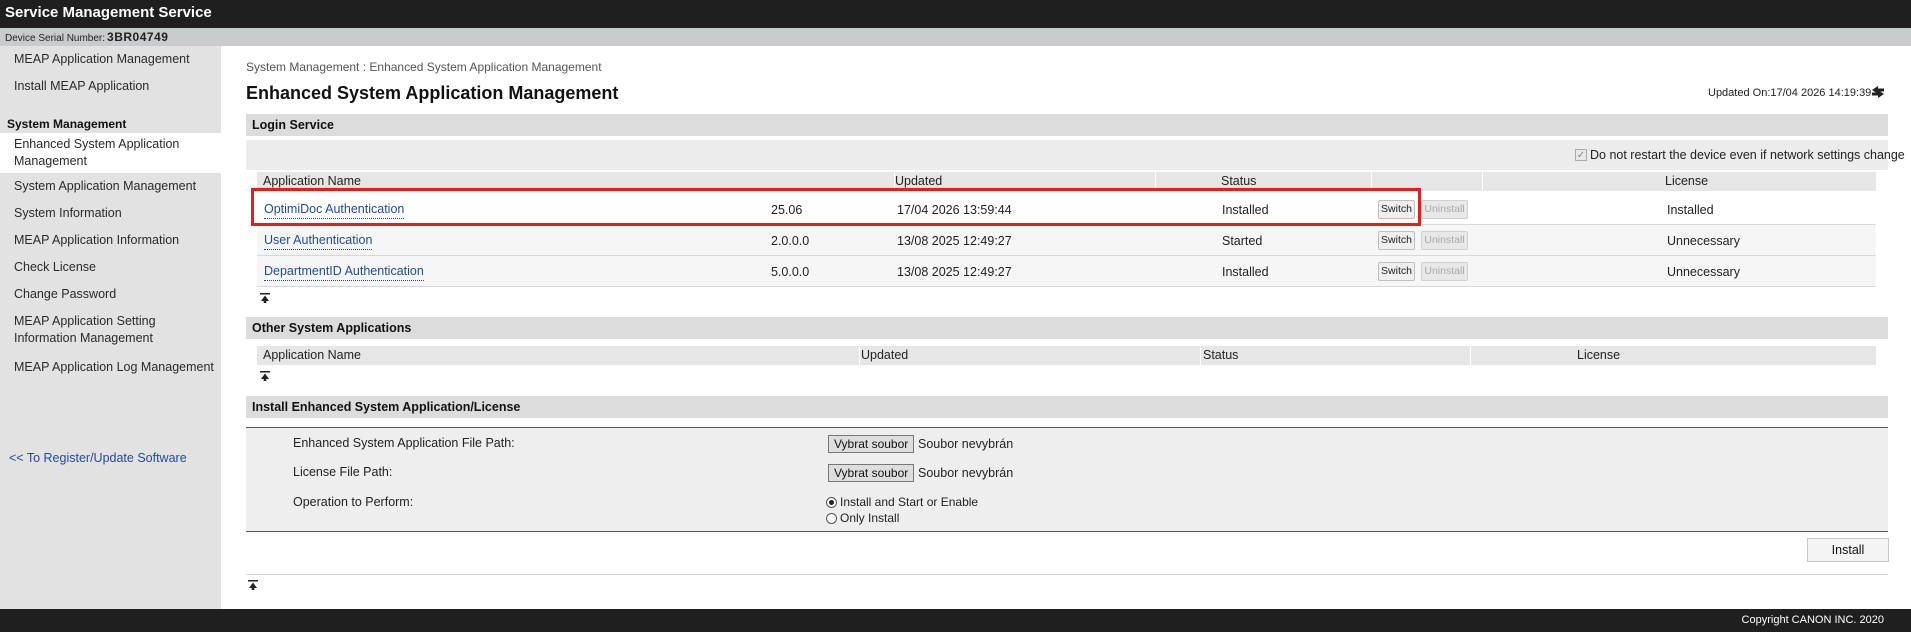 Image resolution: width=1911 pixels, height=632 pixels. I want to click on app-status: Started, so click(1242, 241).